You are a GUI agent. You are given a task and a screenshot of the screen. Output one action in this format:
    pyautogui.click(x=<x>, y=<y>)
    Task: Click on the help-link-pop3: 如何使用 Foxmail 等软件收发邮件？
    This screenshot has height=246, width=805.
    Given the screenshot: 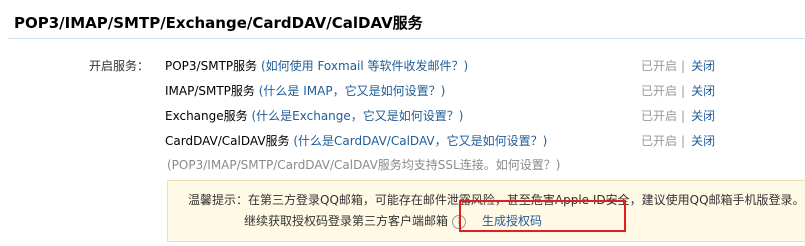 What is the action you would take?
    pyautogui.click(x=365, y=66)
    